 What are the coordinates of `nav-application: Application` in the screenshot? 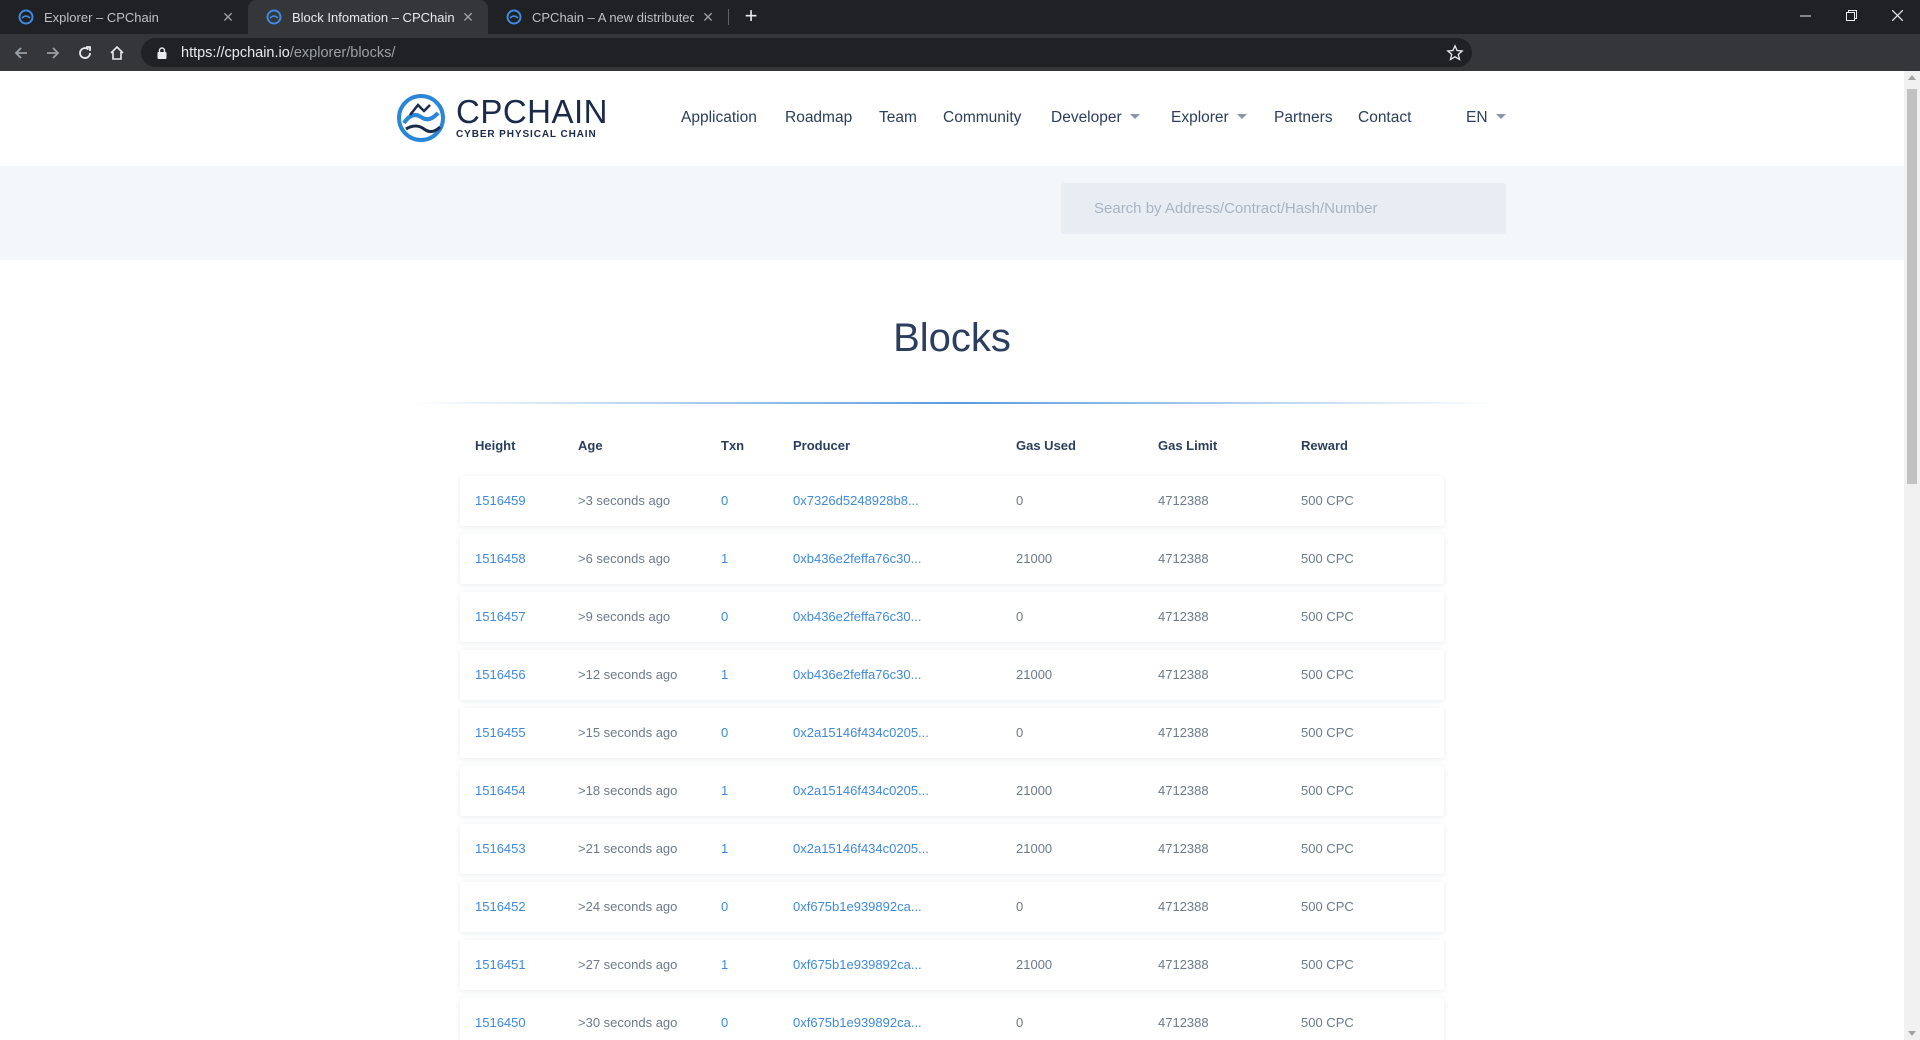 It's located at (719, 118).